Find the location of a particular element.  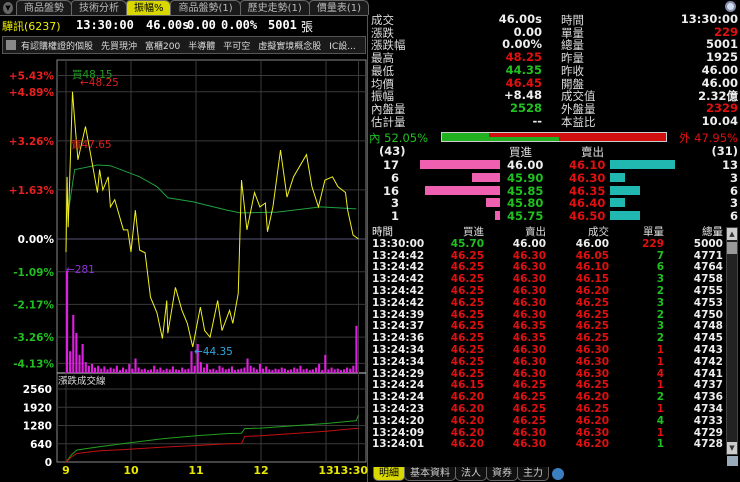

tick-row: 13:24:01 46.20 46.30 46.20 1 4728 is located at coordinates (547, 445).